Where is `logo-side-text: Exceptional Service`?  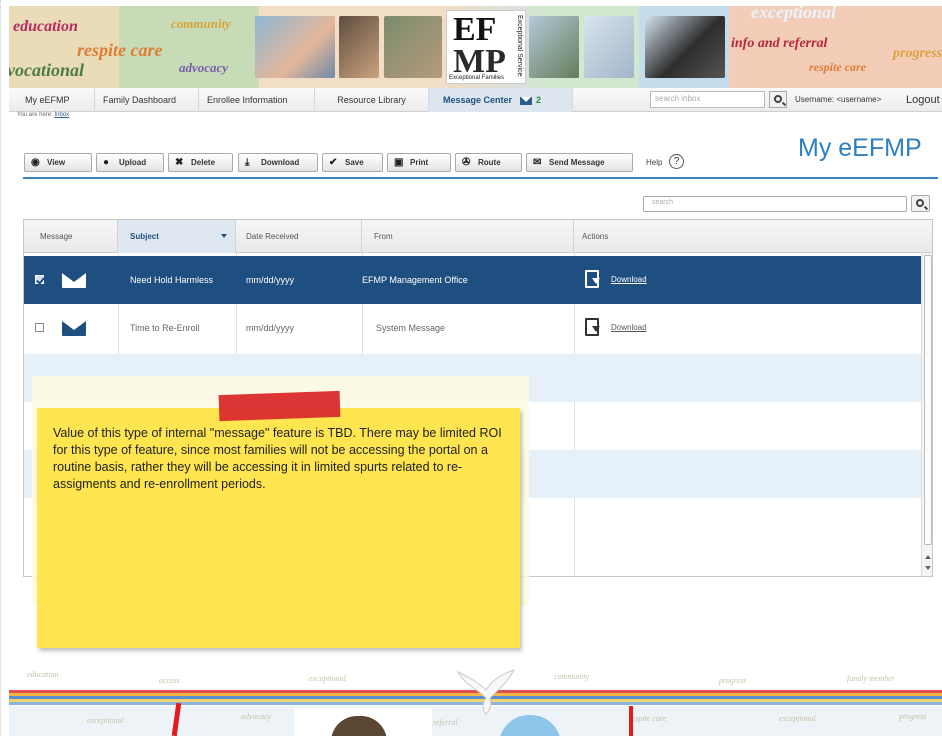 logo-side-text: Exceptional Service is located at coordinates (519, 46).